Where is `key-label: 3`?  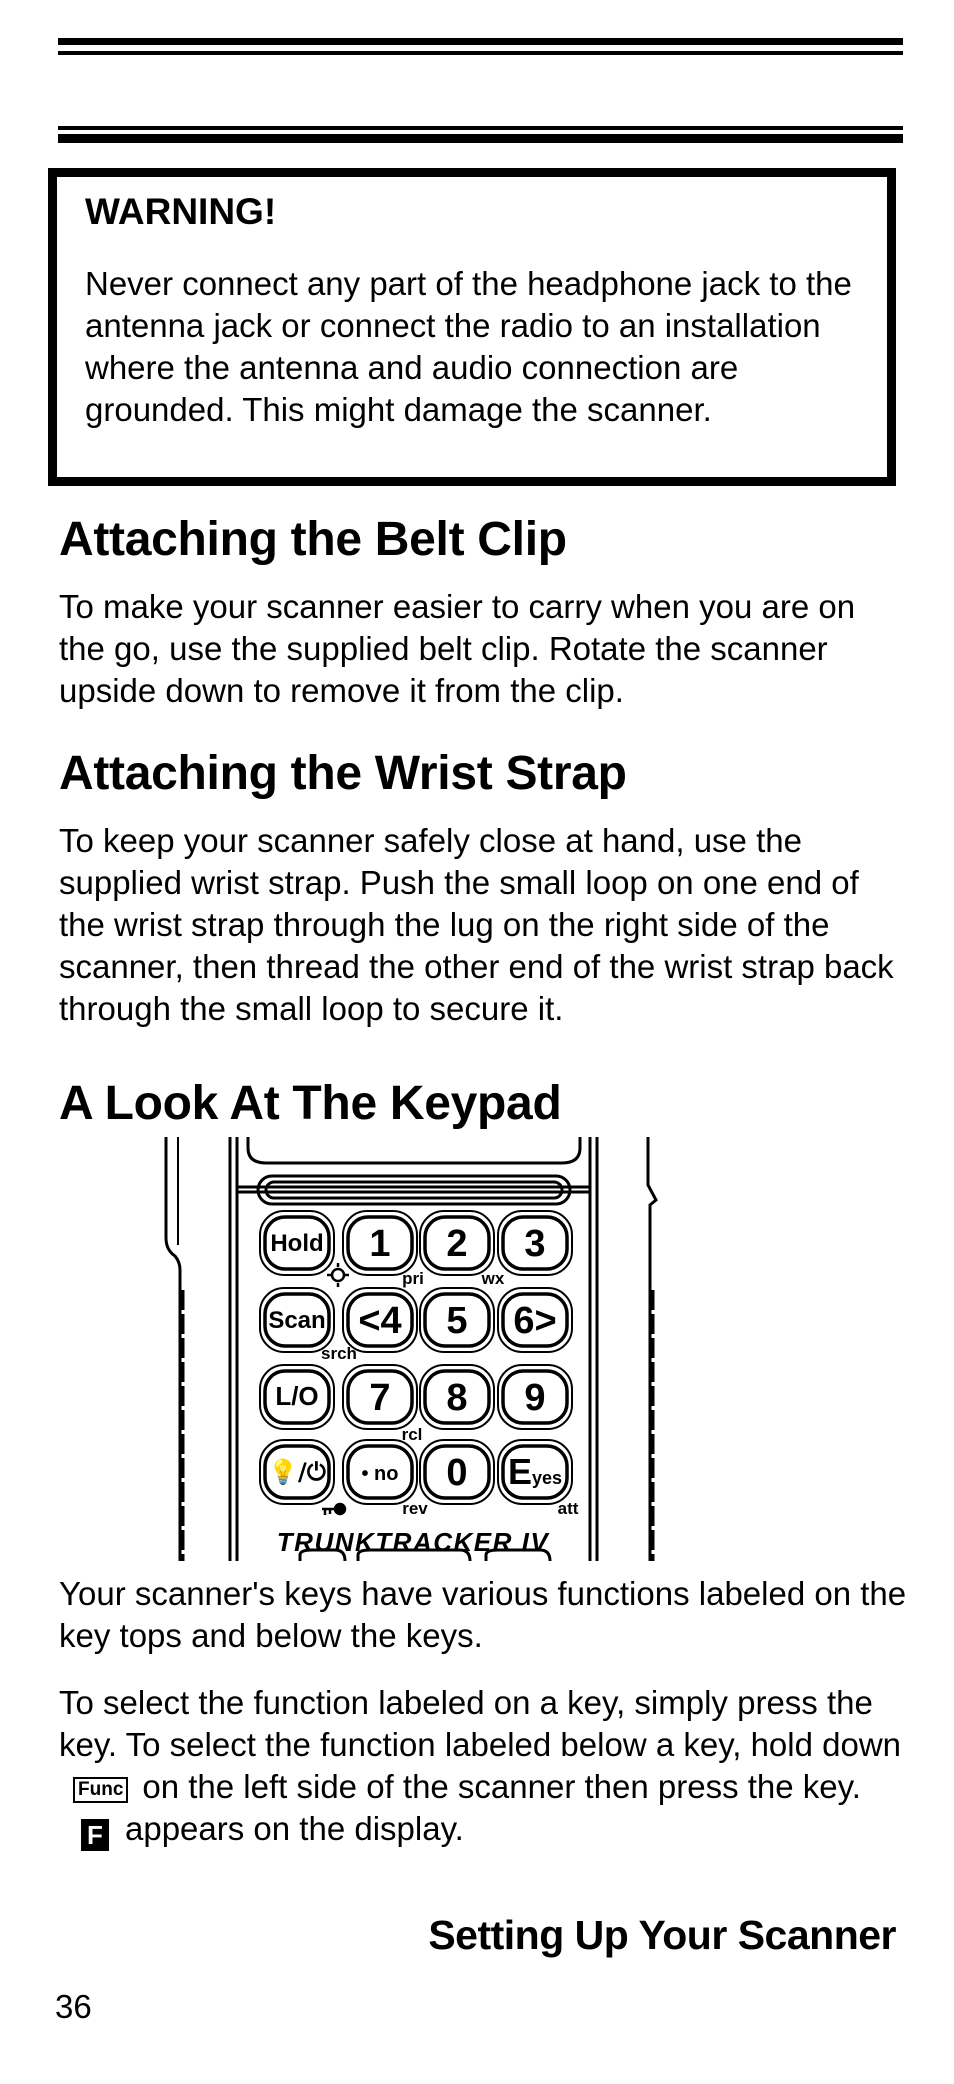
key-label: 3 is located at coordinates (534, 1244).